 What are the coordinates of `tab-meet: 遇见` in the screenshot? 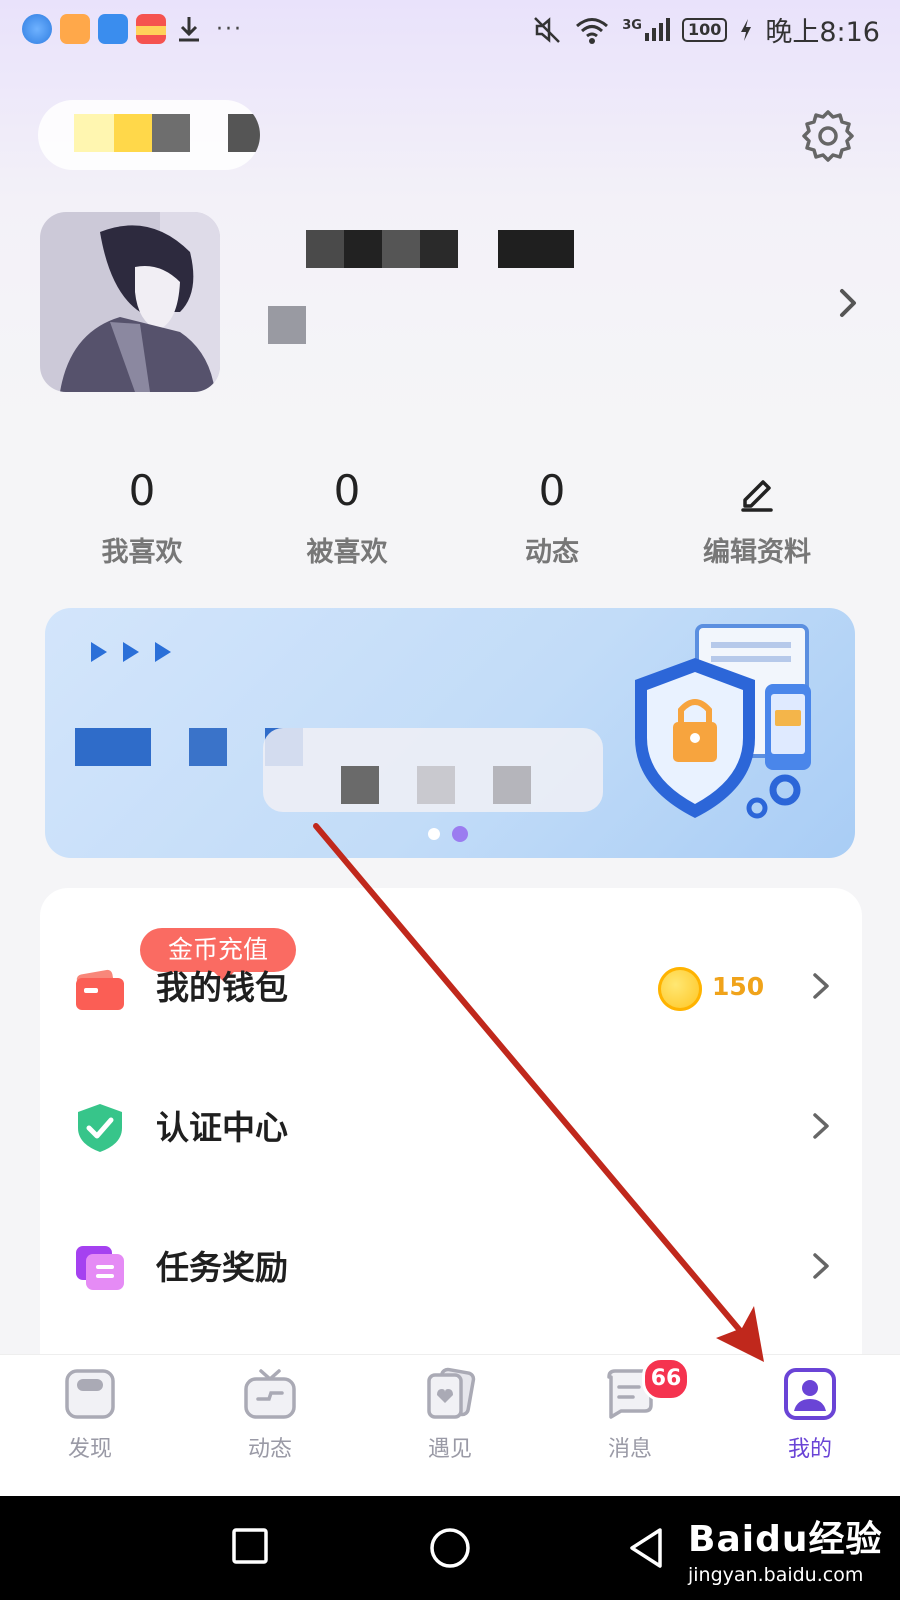 It's located at (450, 1415).